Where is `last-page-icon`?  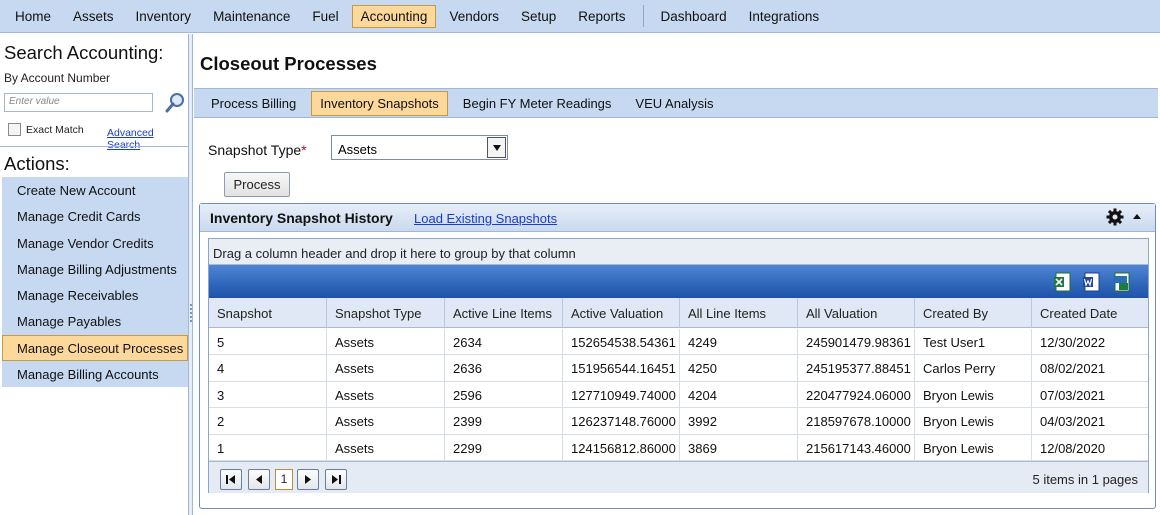 last-page-icon is located at coordinates (336, 479).